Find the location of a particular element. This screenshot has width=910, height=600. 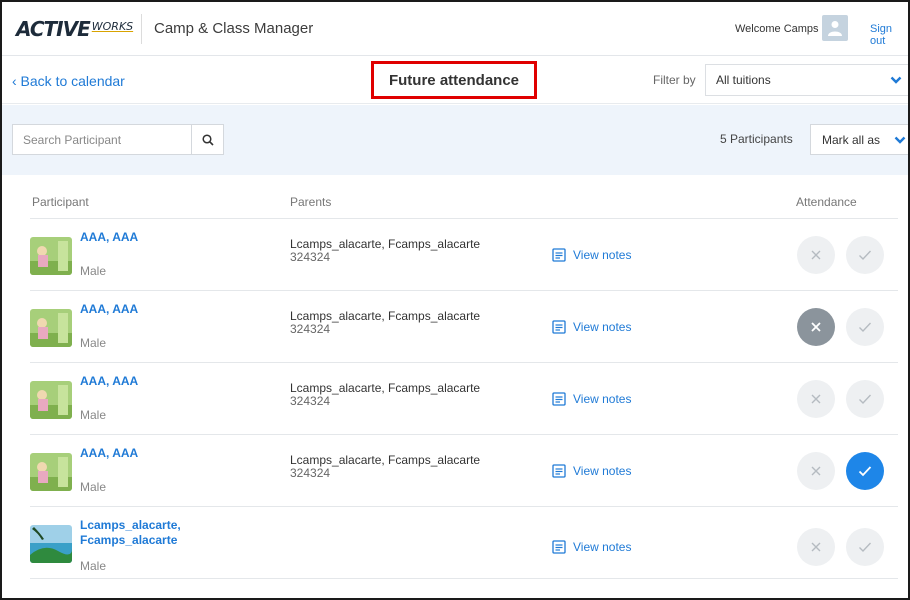

header-attendance: Attendance is located at coordinates (826, 202).